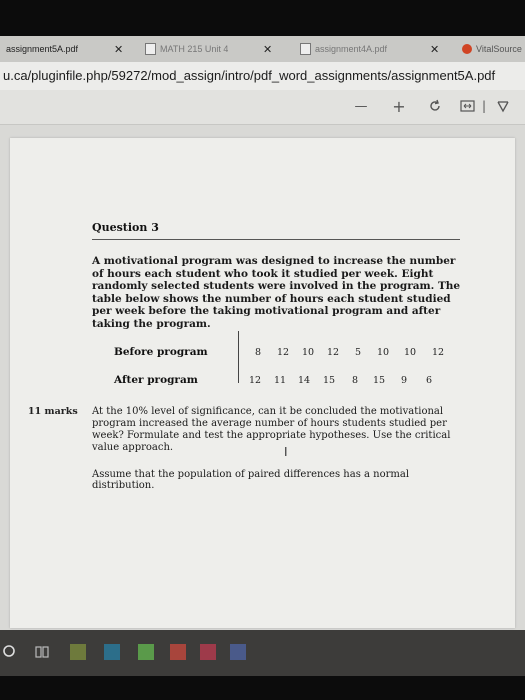 The image size is (525, 700). I want to click on word-icon, so click(238, 652).